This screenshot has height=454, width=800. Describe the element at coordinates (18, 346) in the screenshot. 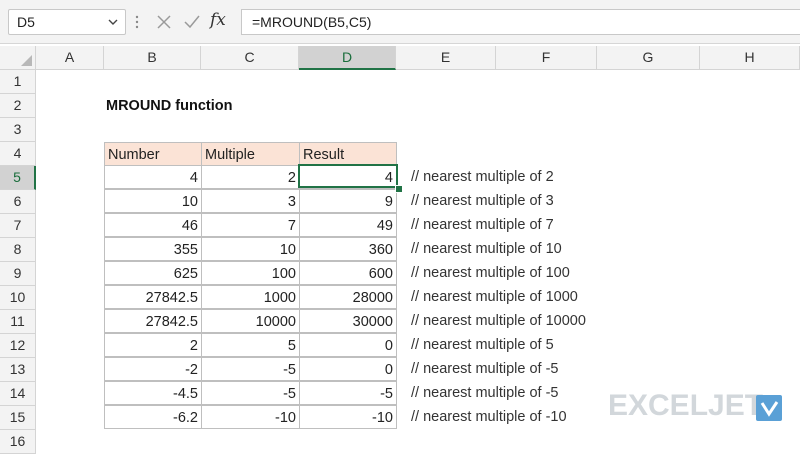

I see `row-header-12: 12` at that location.